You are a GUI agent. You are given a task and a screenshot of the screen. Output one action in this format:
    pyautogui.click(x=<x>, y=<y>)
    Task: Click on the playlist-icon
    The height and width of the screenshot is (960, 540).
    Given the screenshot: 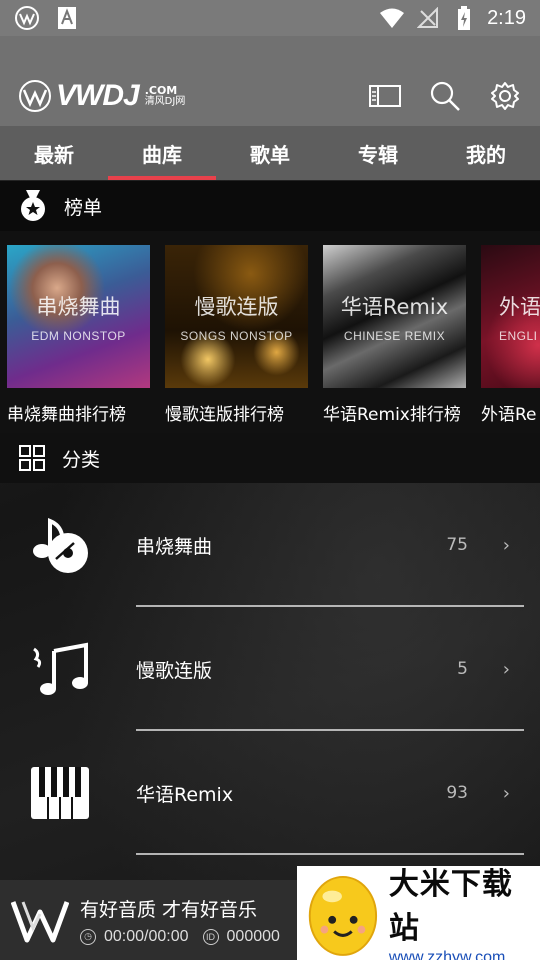 What is the action you would take?
    pyautogui.click(x=385, y=96)
    